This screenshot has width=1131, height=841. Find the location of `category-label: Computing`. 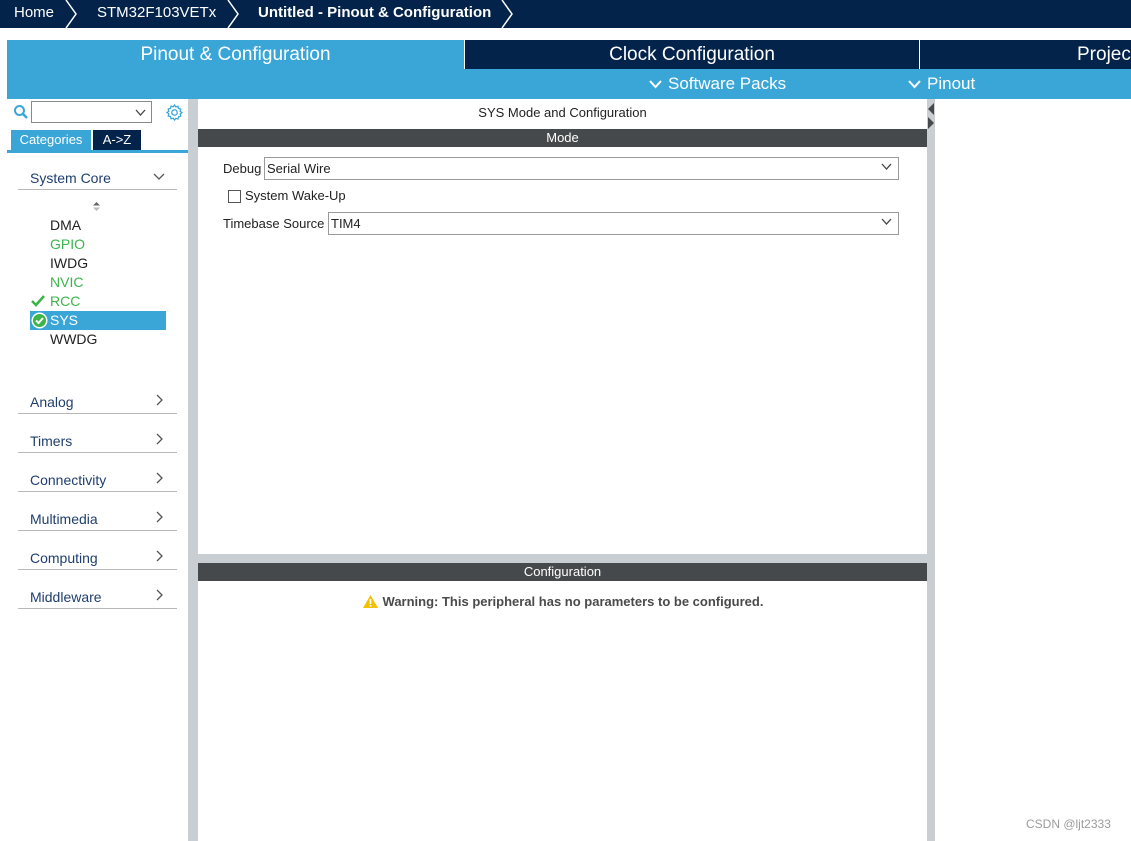

category-label: Computing is located at coordinates (64, 558).